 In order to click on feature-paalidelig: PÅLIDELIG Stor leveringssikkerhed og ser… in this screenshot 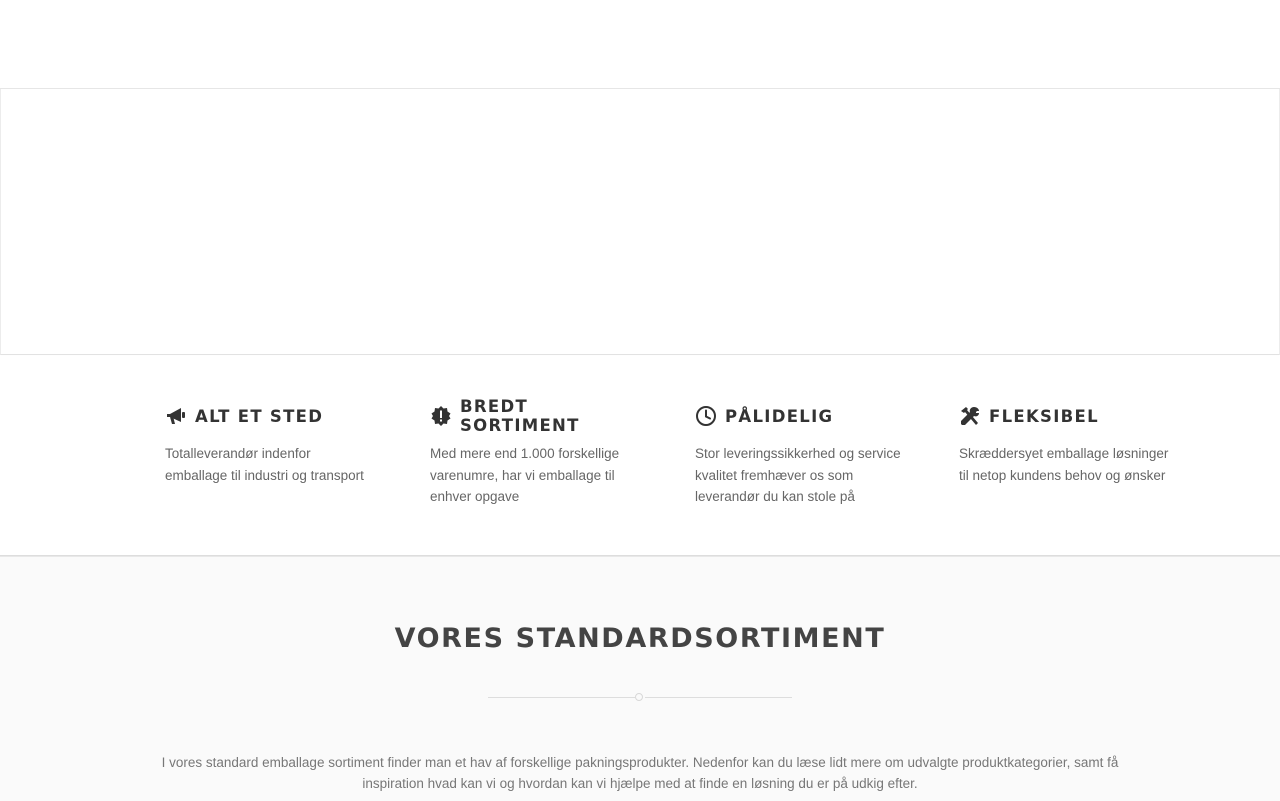, I will do `click(800, 456)`.